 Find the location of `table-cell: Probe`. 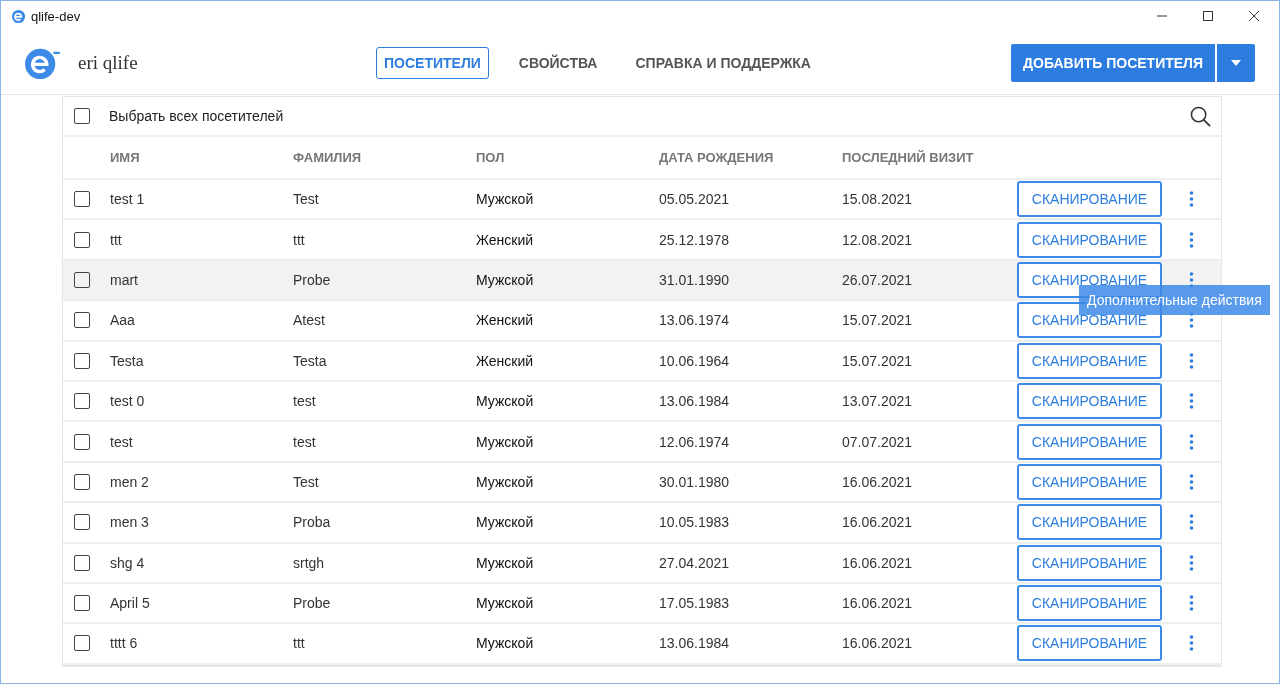

table-cell: Probe is located at coordinates (312, 279).